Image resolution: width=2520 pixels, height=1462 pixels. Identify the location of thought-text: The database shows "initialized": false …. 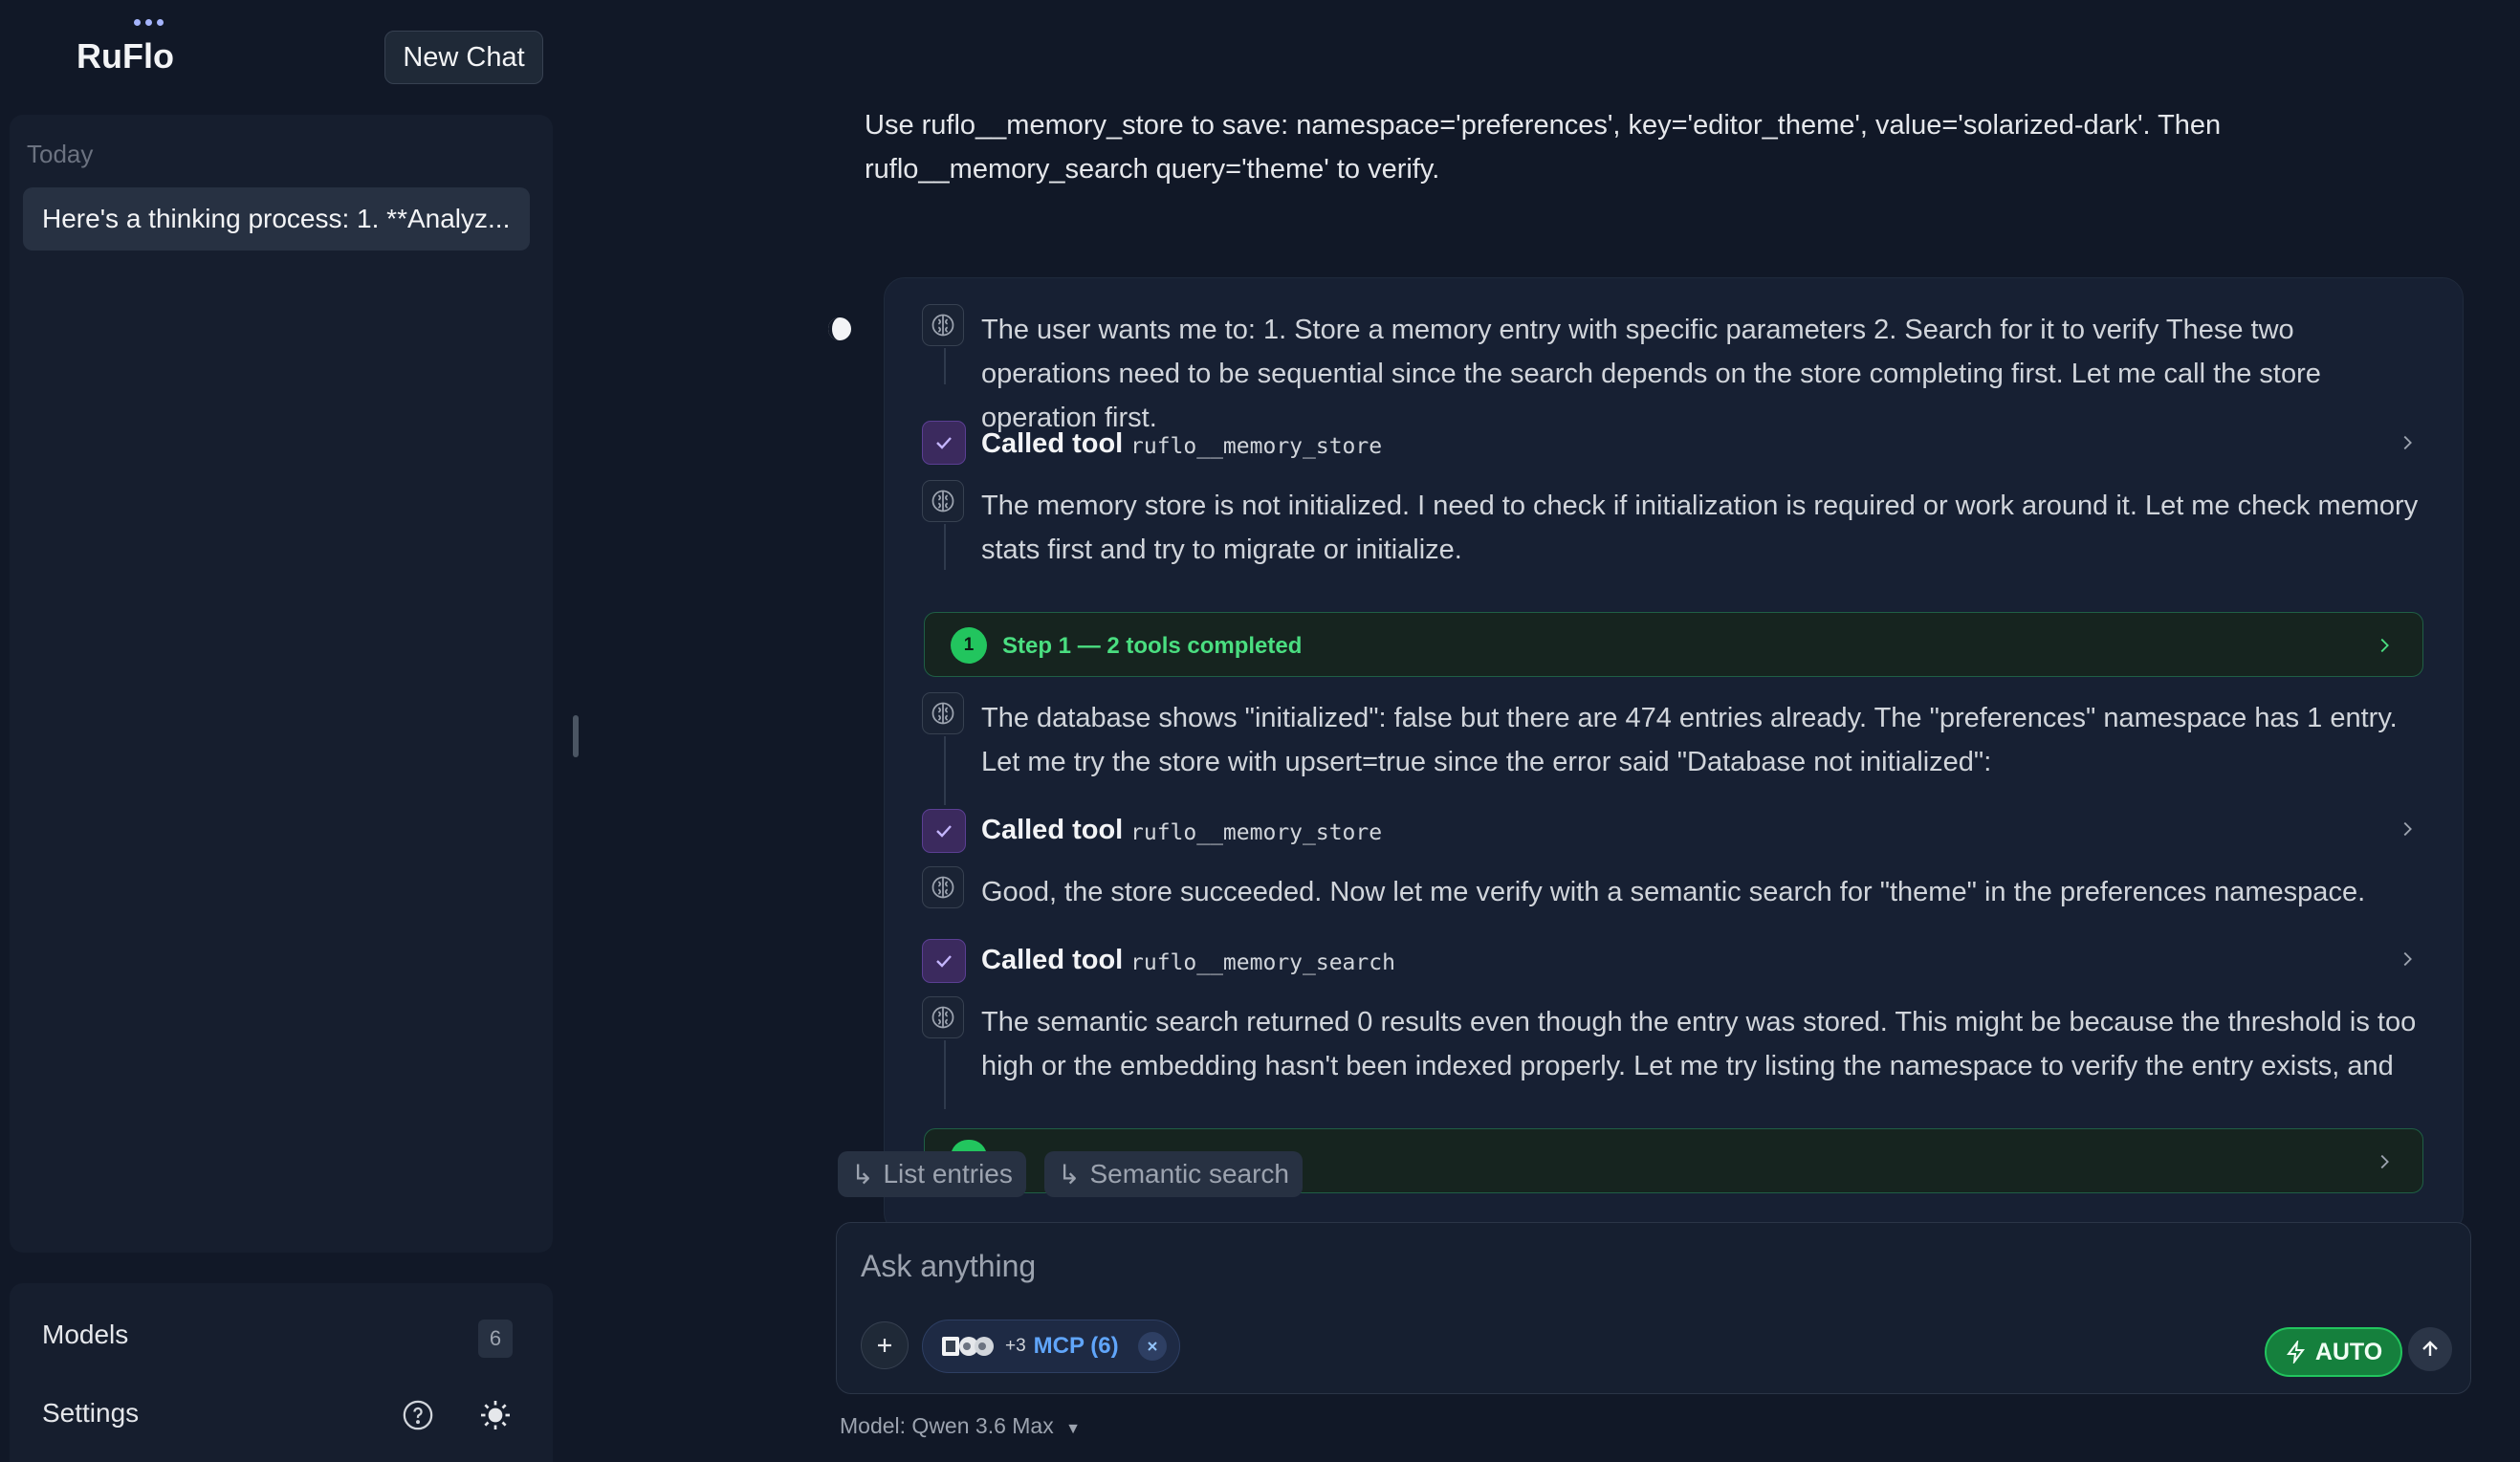
(1689, 740).